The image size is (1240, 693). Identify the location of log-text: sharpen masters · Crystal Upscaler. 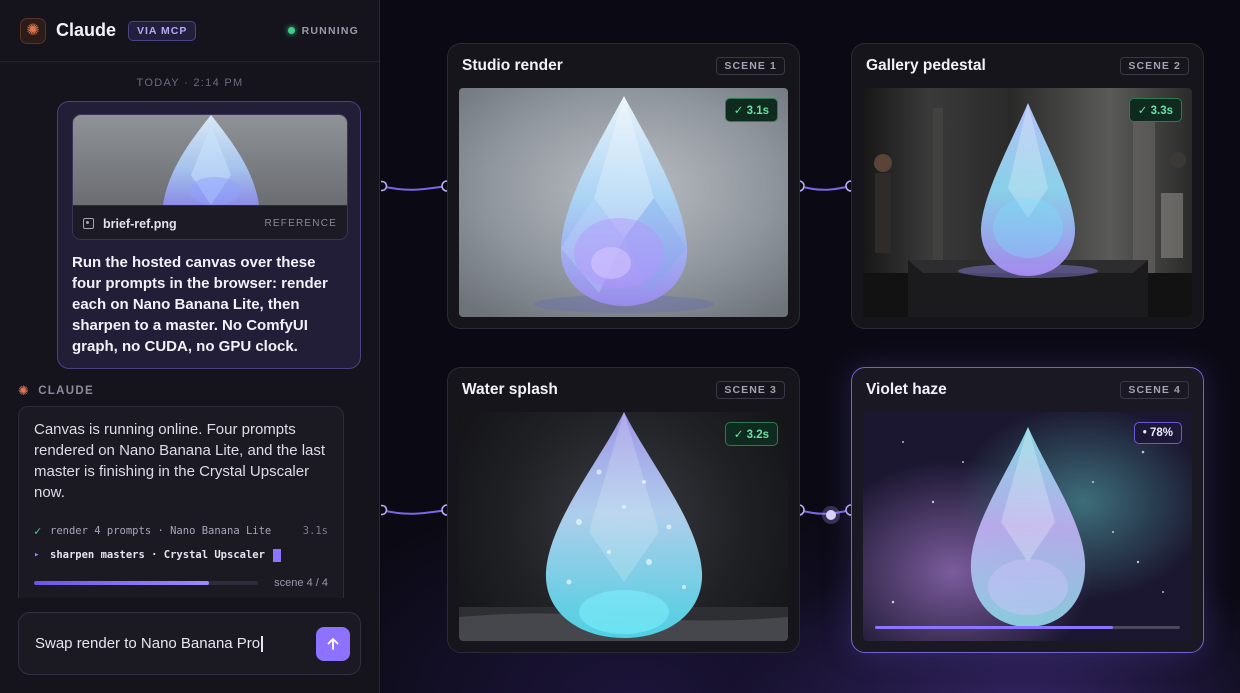
(157, 555).